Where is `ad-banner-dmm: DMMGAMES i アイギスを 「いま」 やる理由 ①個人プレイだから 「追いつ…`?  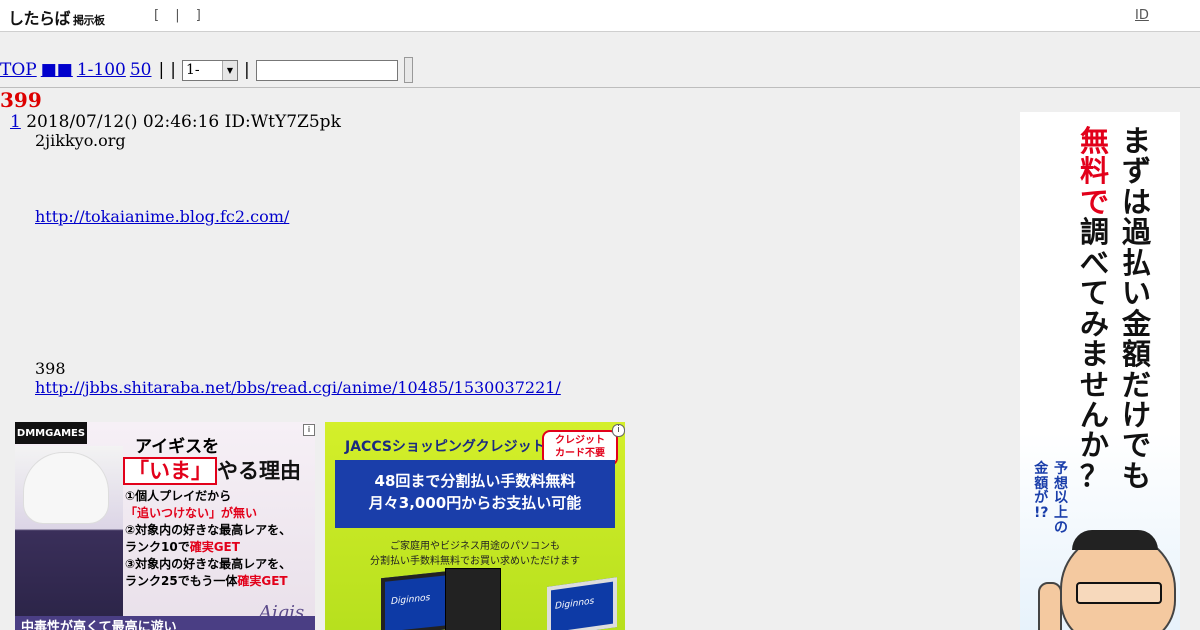 ad-banner-dmm: DMMGAMES i アイギスを 「いま」 やる理由 ①個人プレイだから 「追いつ… is located at coordinates (165, 526).